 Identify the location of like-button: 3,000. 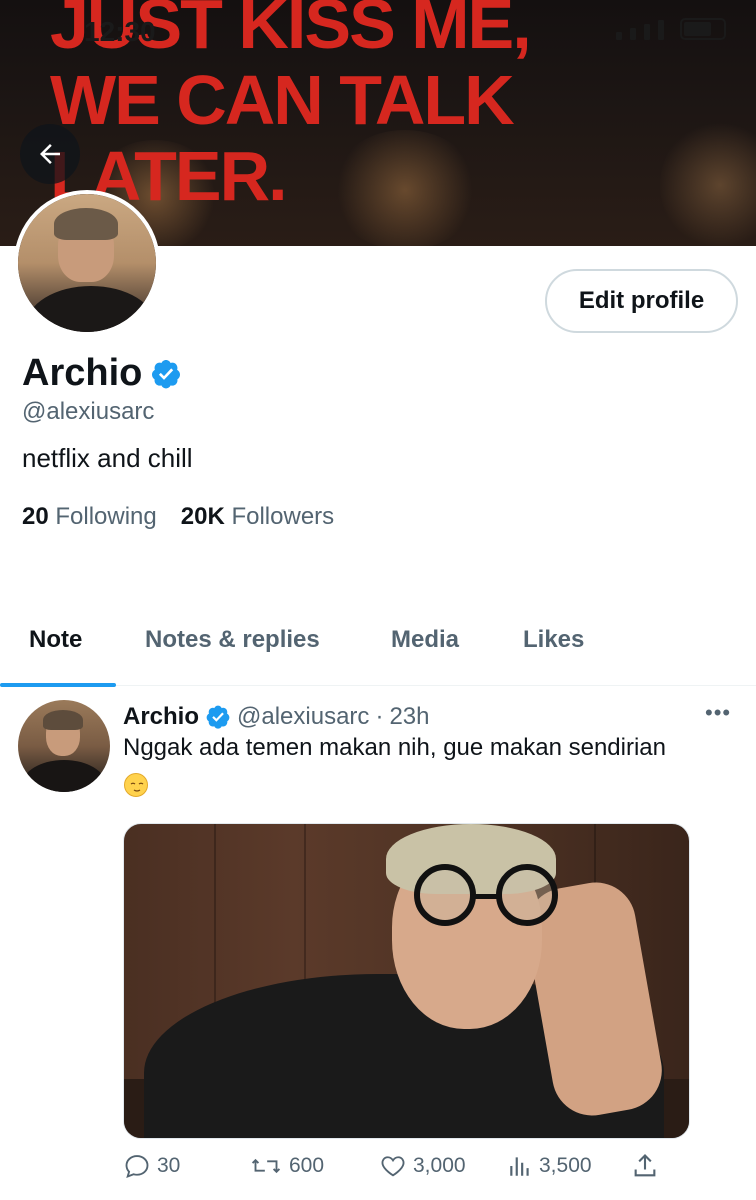
(422, 1166).